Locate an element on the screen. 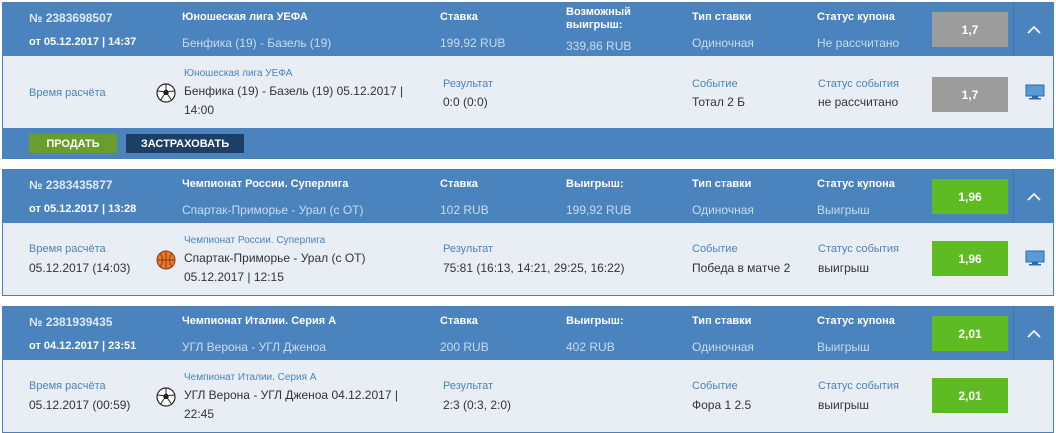 Image resolution: width=1056 pixels, height=433 pixels. insure-button: ЗАСТРАХОВАТЬ is located at coordinates (185, 143).